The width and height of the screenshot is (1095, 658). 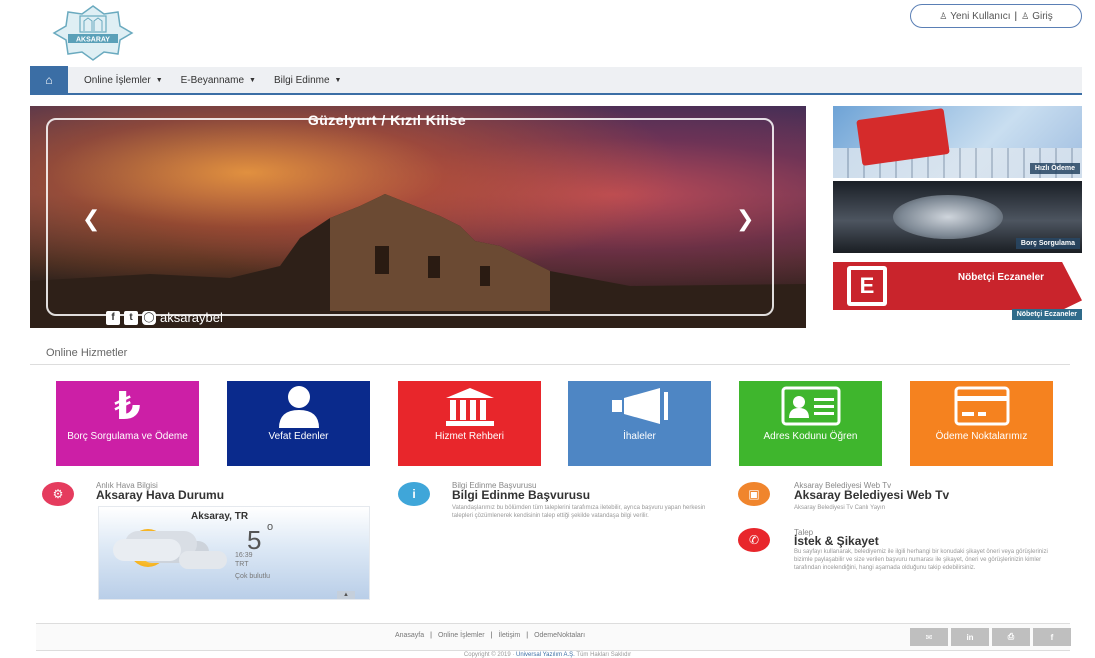 What do you see at coordinates (299, 406) in the screenshot?
I see `person-icon` at bounding box center [299, 406].